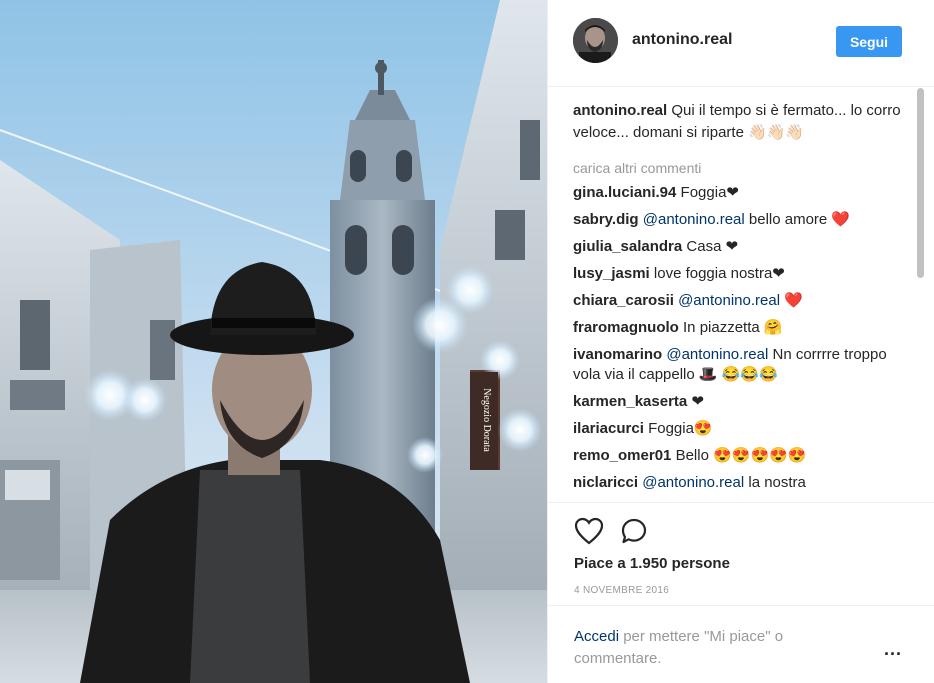  Describe the element at coordinates (611, 273) in the screenshot. I see `comment-username: lusy_jasmi` at that location.